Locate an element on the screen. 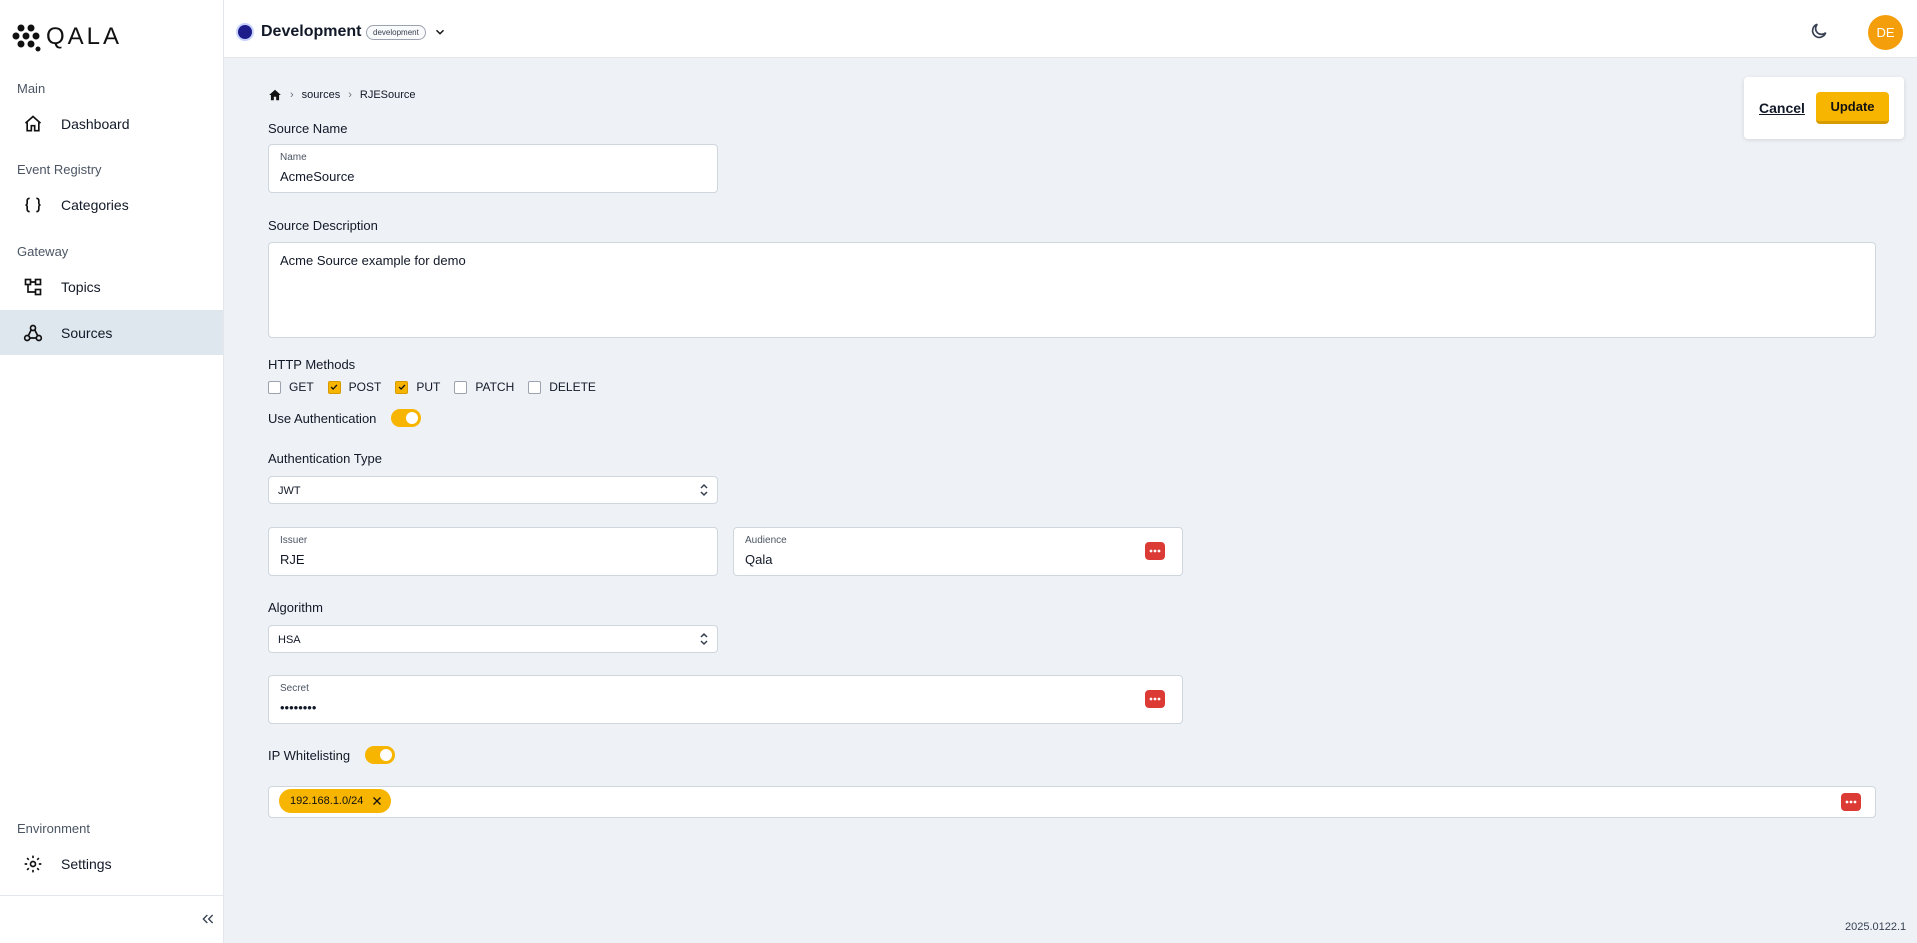 The width and height of the screenshot is (1917, 943). nav-section-environment: Environment is located at coordinates (53, 828).